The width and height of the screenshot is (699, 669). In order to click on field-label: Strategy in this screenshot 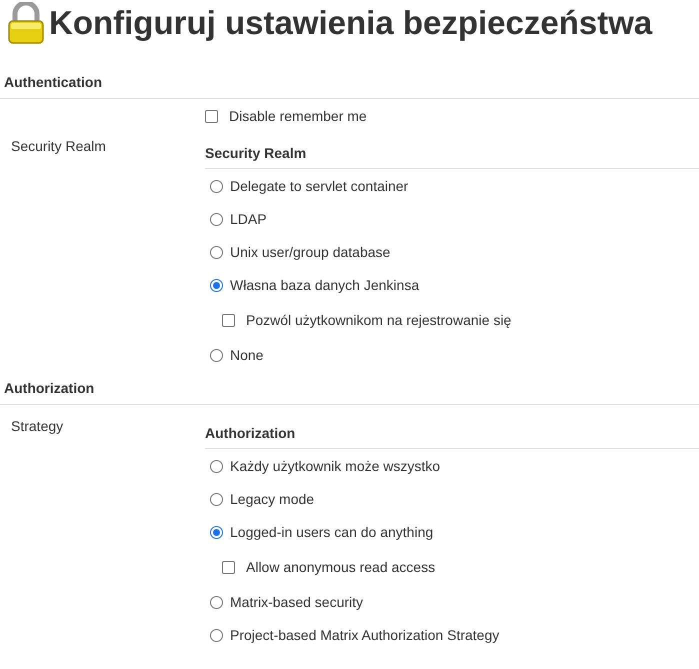, I will do `click(37, 426)`.